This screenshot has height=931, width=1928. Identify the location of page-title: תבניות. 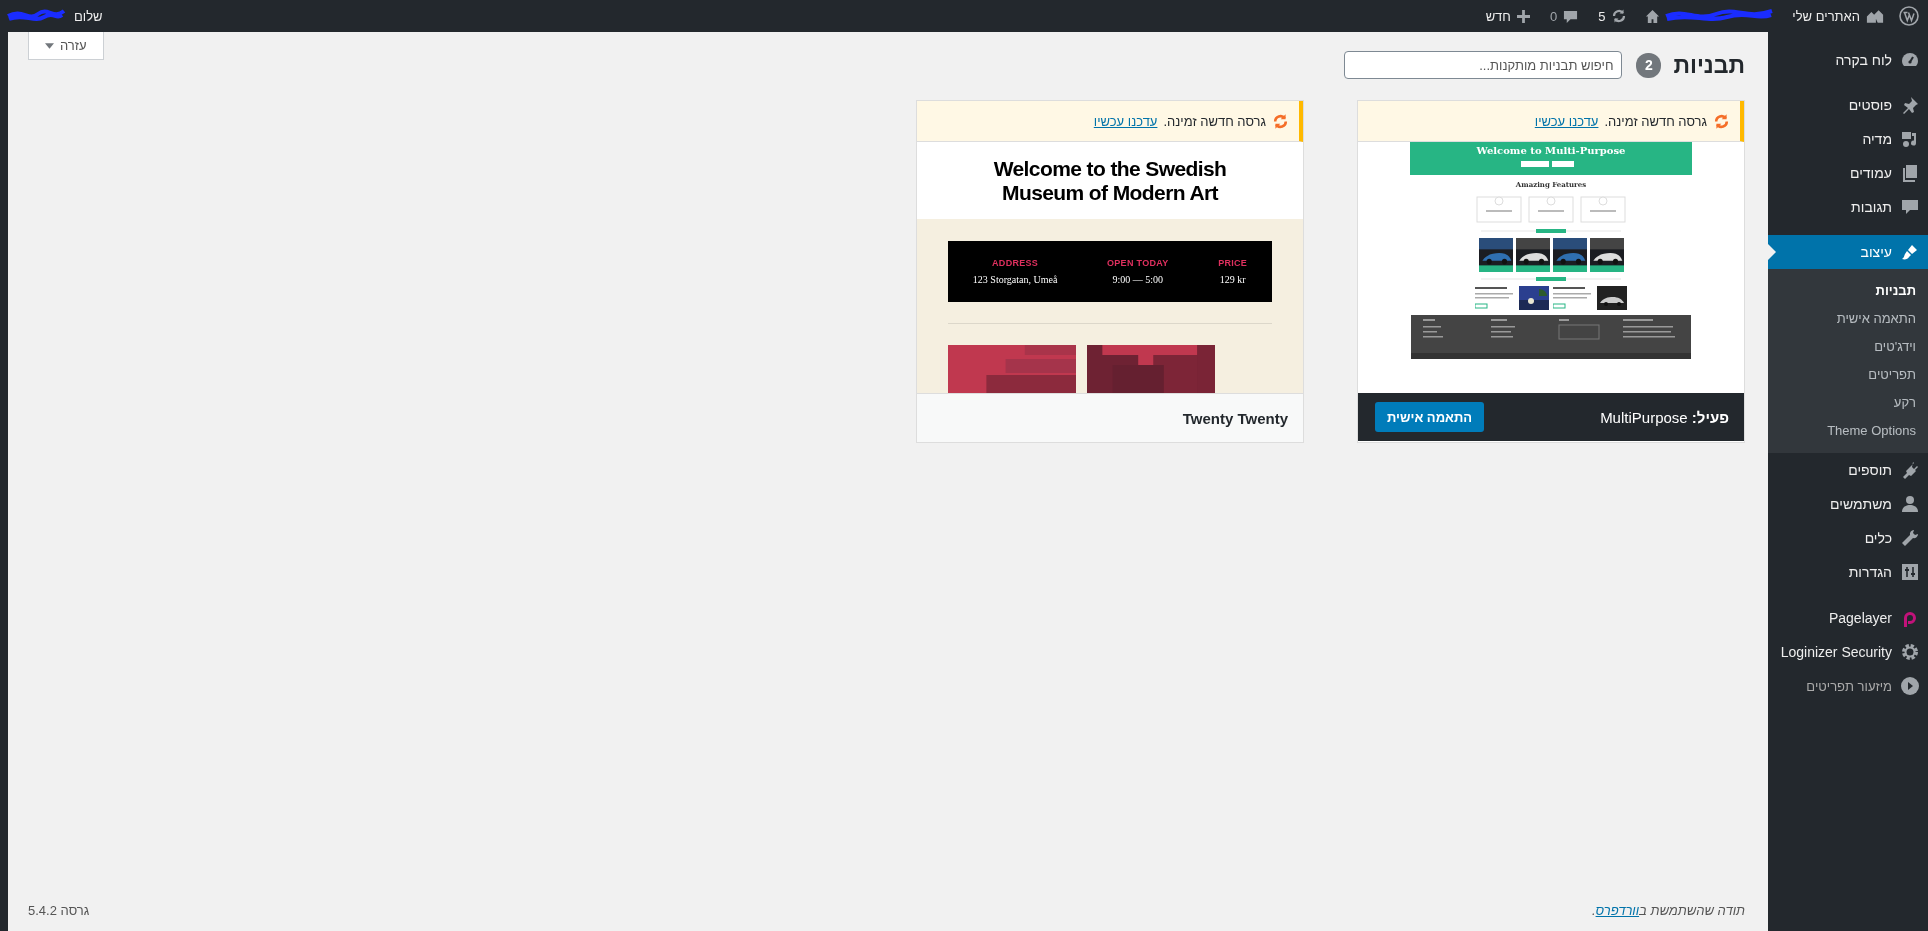
(1709, 65).